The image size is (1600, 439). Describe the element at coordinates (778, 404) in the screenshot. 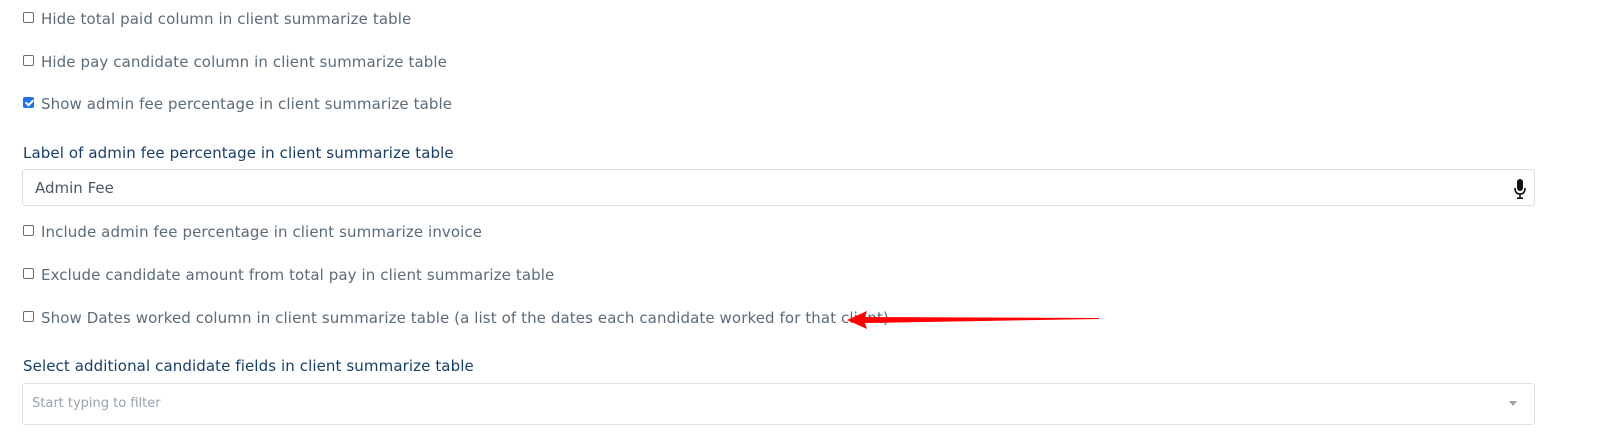

I see `additional-fields-select: Start typing to filter` at that location.